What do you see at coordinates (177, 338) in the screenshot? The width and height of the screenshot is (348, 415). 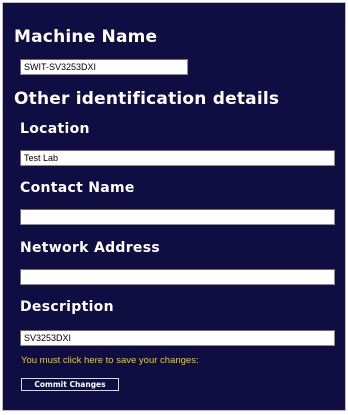 I see `description-input` at bounding box center [177, 338].